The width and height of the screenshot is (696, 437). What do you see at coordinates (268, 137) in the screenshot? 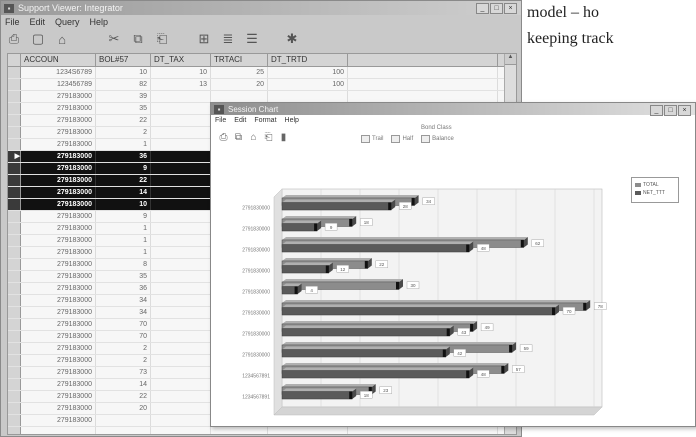
I see `export-icon: ⎗` at bounding box center [268, 137].